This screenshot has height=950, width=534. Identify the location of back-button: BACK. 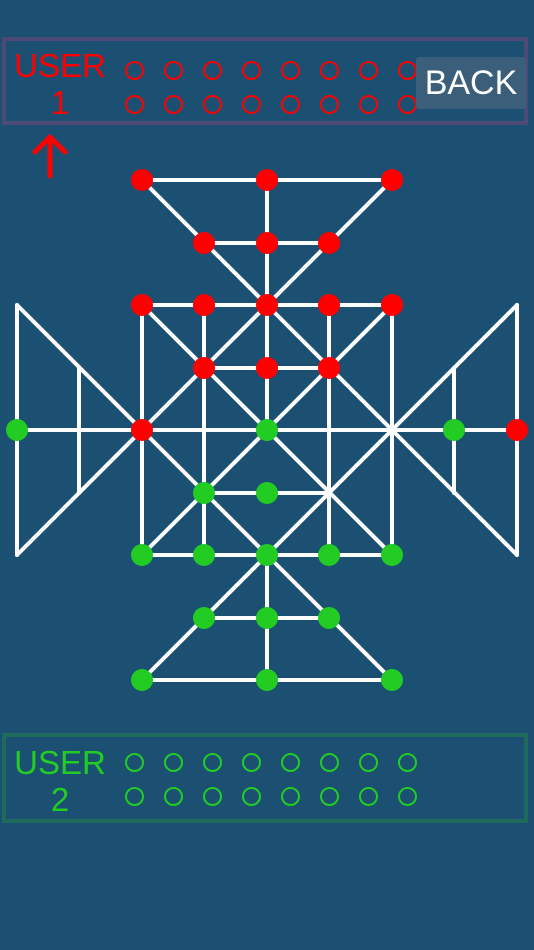
(471, 83).